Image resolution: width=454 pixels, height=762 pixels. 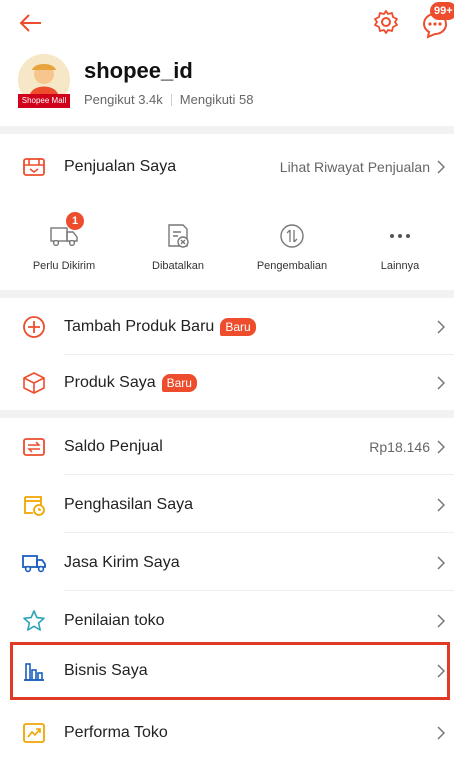 What do you see at coordinates (292, 266) in the screenshot?
I see `returns-label: Pengembalian` at bounding box center [292, 266].